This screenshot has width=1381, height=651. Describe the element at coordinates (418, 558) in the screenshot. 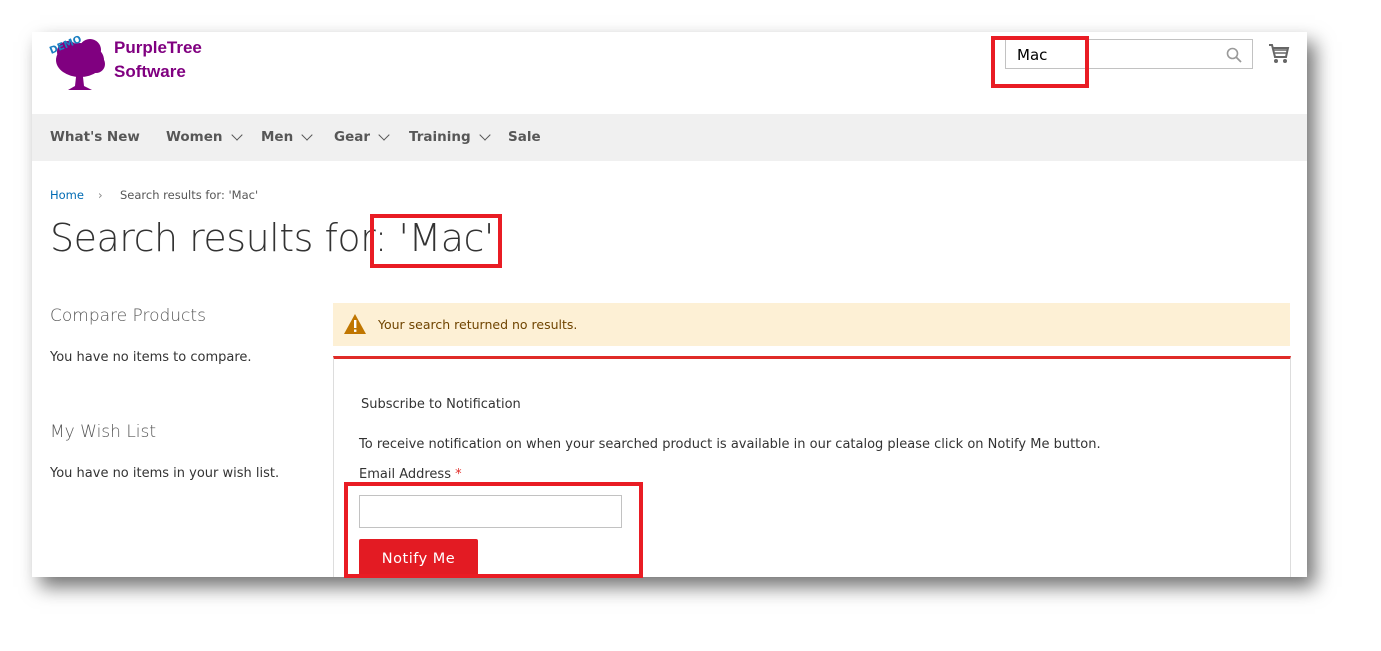

I see `notify-me-button: Notify Me` at that location.